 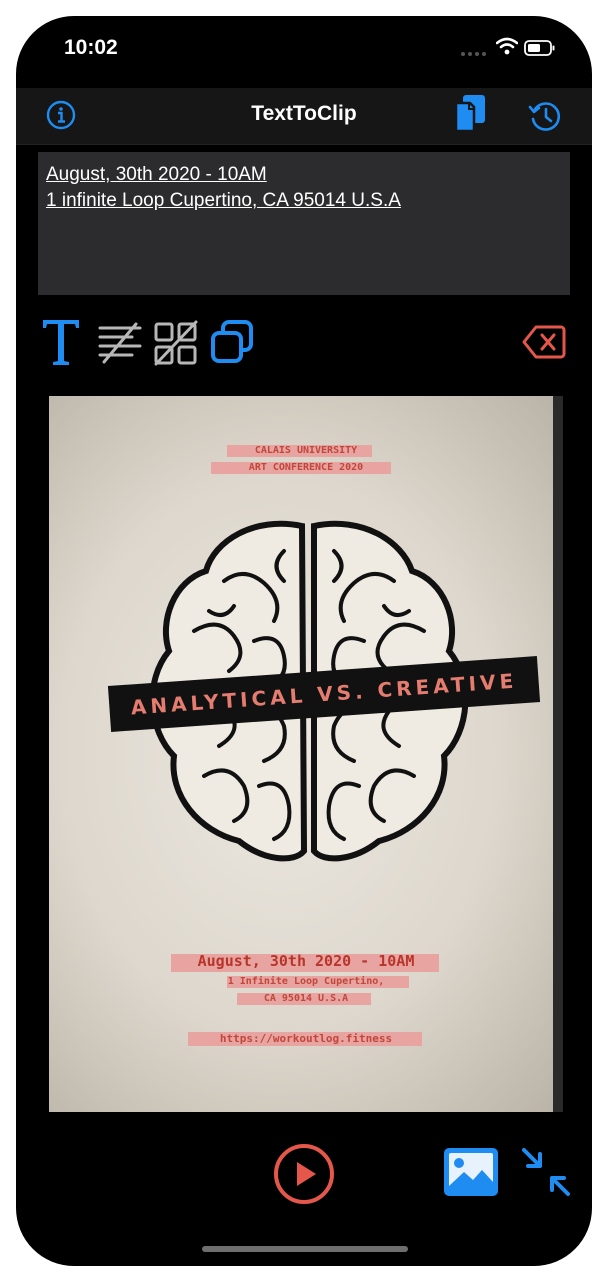 What do you see at coordinates (176, 343) in the screenshot?
I see `qr-mode-icon` at bounding box center [176, 343].